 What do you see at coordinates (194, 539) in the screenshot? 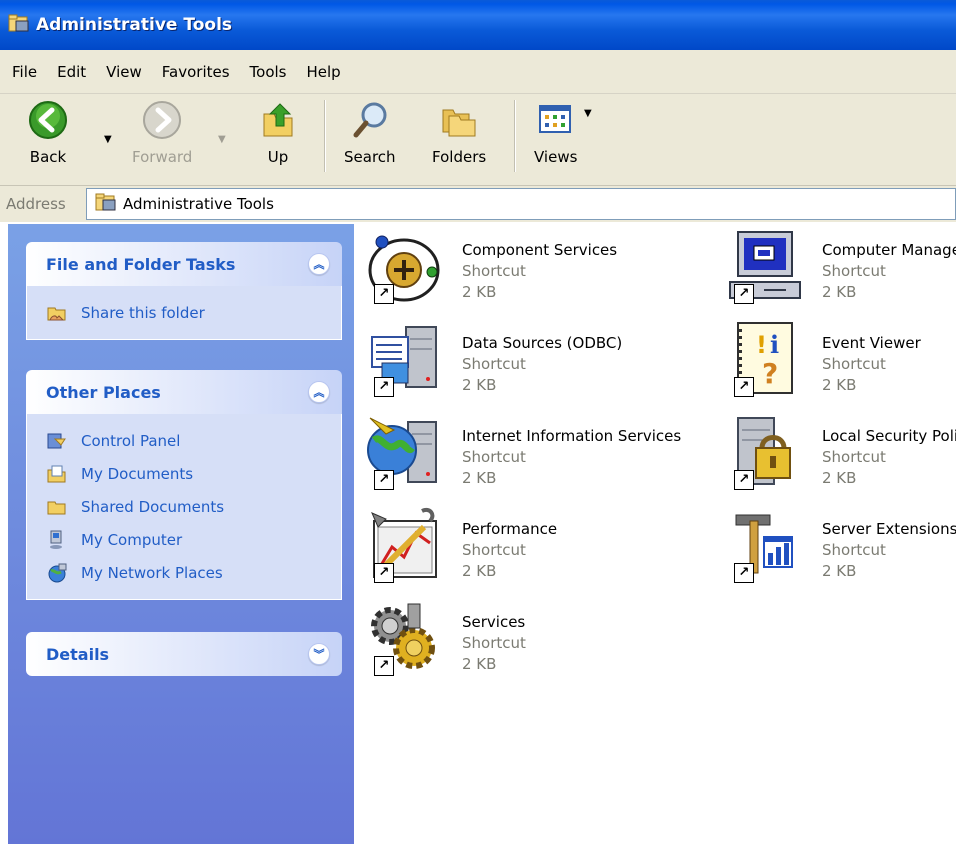
I see `my-computer-link: My Computer` at bounding box center [194, 539].